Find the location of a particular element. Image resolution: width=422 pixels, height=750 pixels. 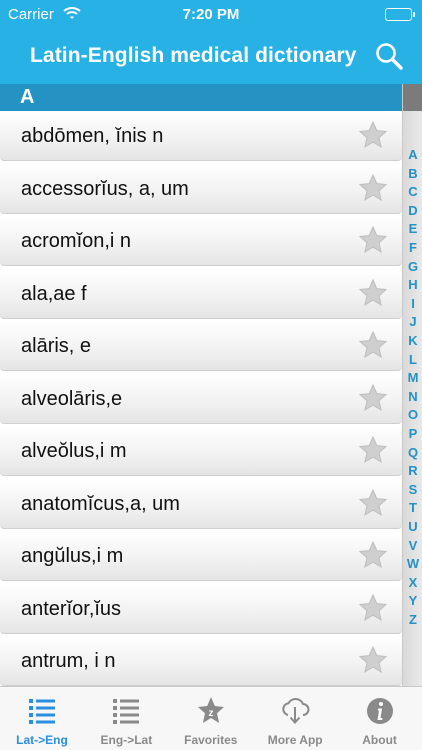

entry-term: alveolāris,e is located at coordinates (72, 398).